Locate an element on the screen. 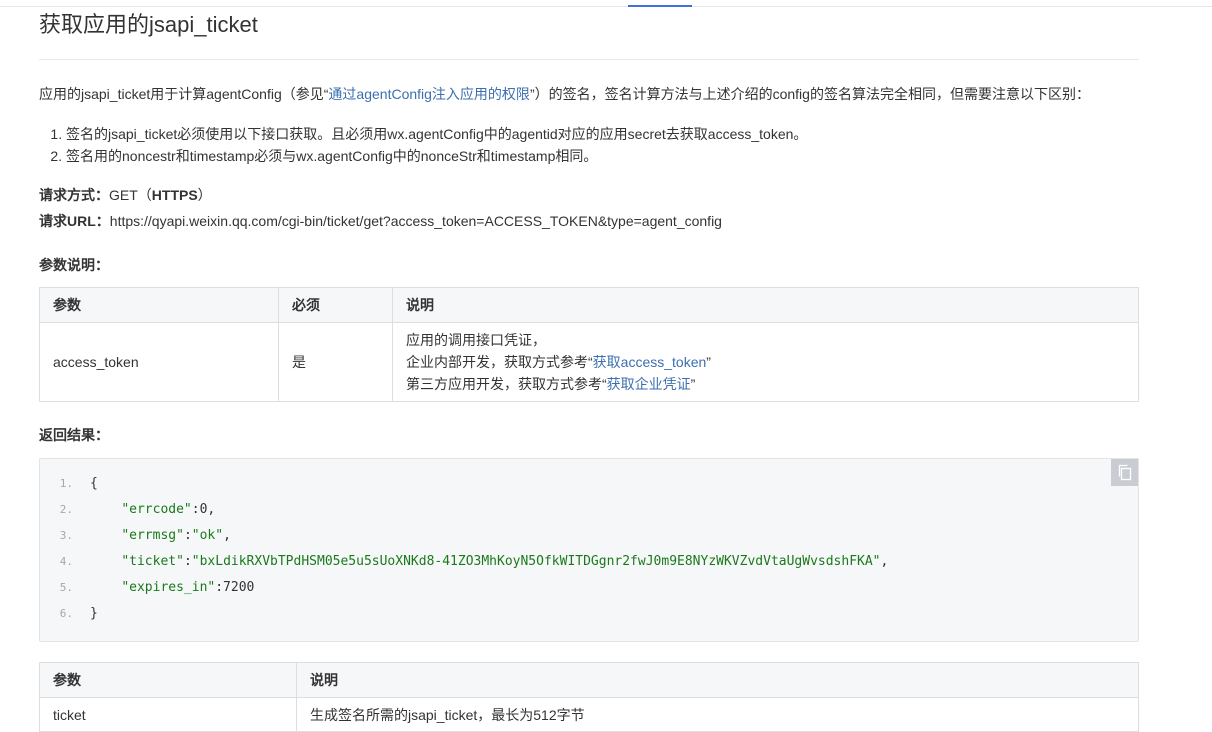 This screenshot has width=1212, height=732. code-token: "errmsg" is located at coordinates (152, 535).